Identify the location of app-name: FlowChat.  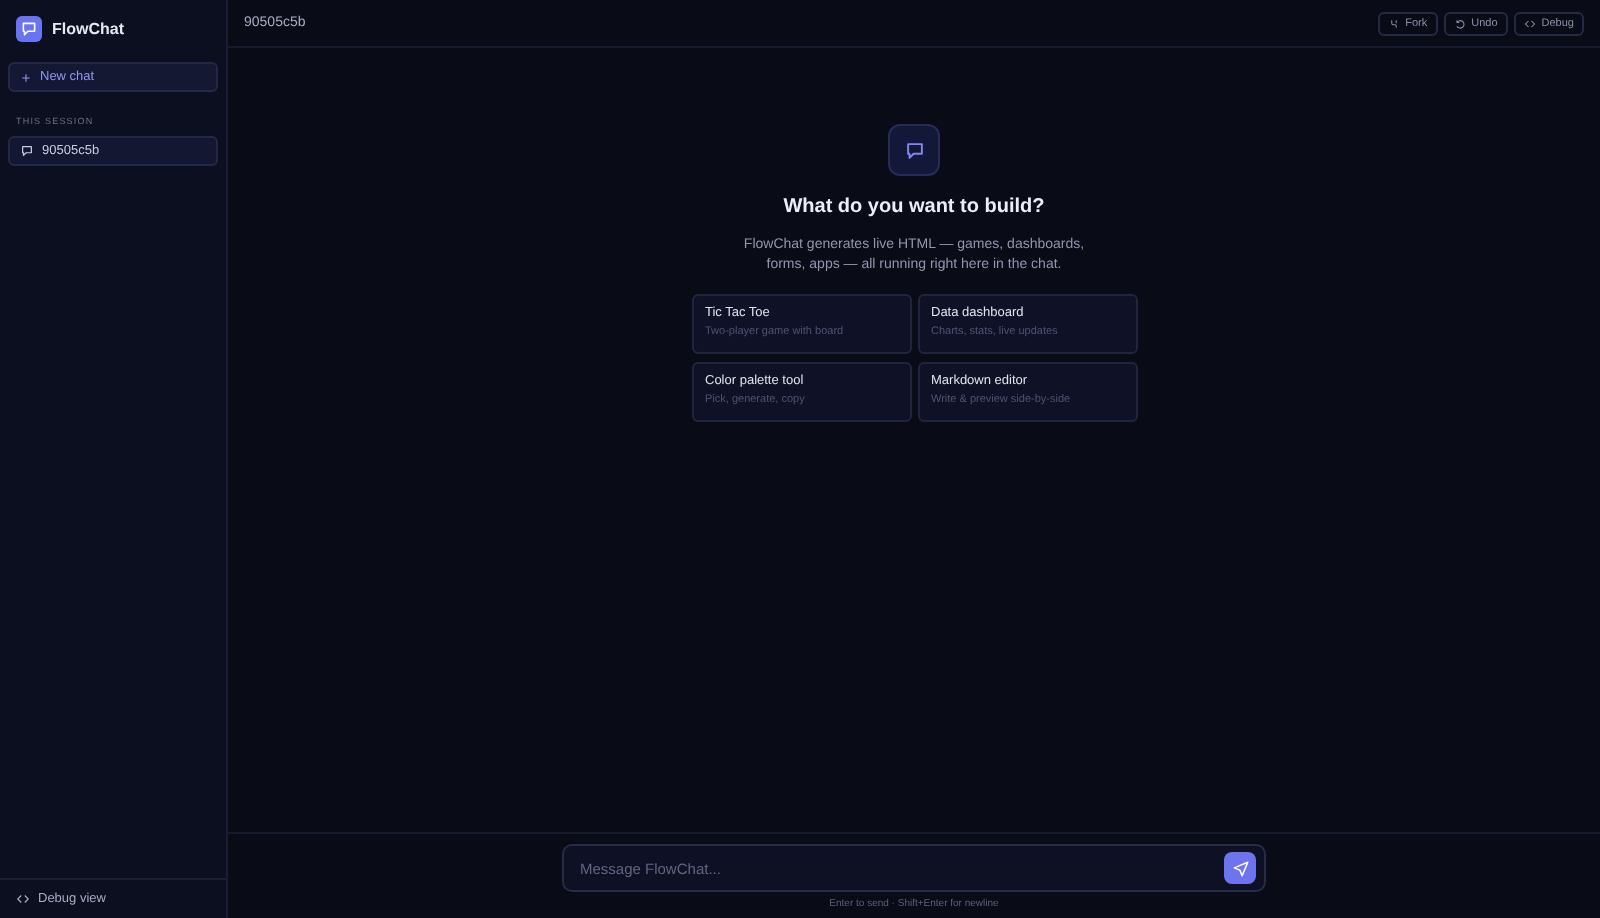
(88, 28).